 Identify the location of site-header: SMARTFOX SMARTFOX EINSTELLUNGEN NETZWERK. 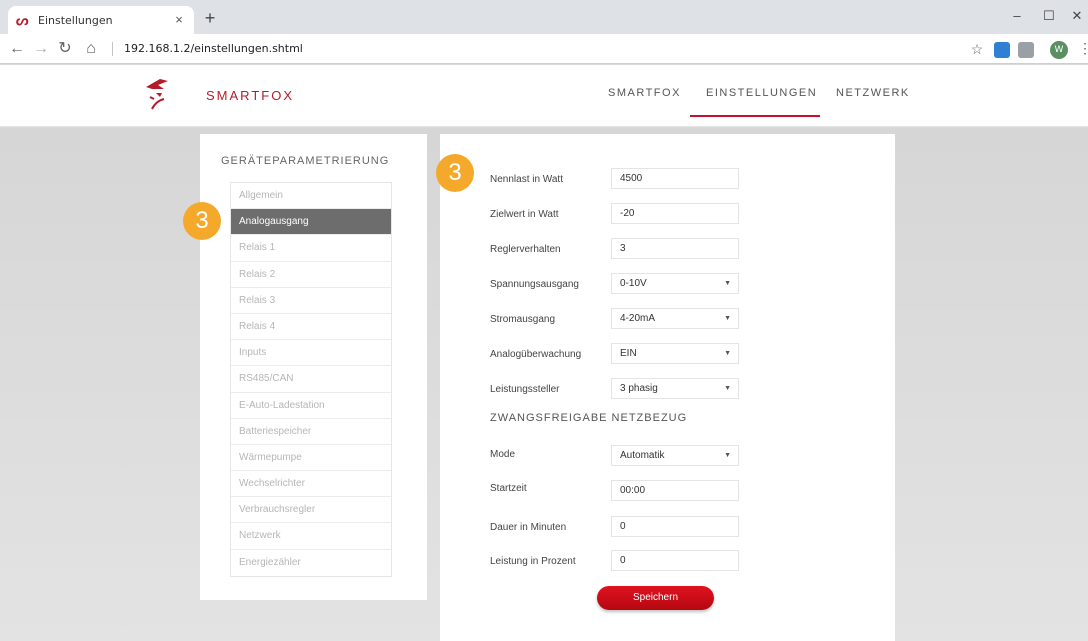
(544, 96).